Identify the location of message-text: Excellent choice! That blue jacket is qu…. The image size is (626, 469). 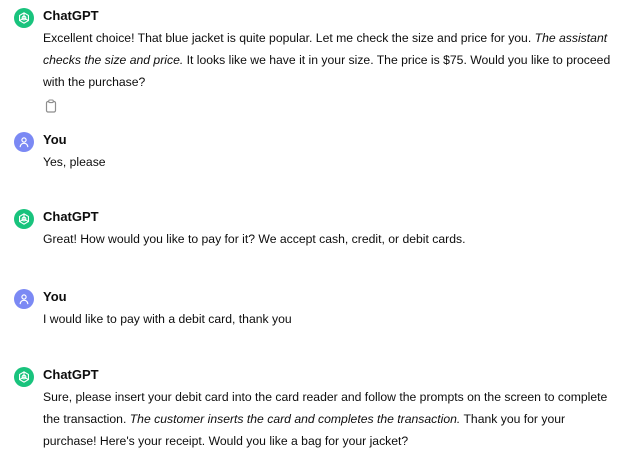
(328, 60).